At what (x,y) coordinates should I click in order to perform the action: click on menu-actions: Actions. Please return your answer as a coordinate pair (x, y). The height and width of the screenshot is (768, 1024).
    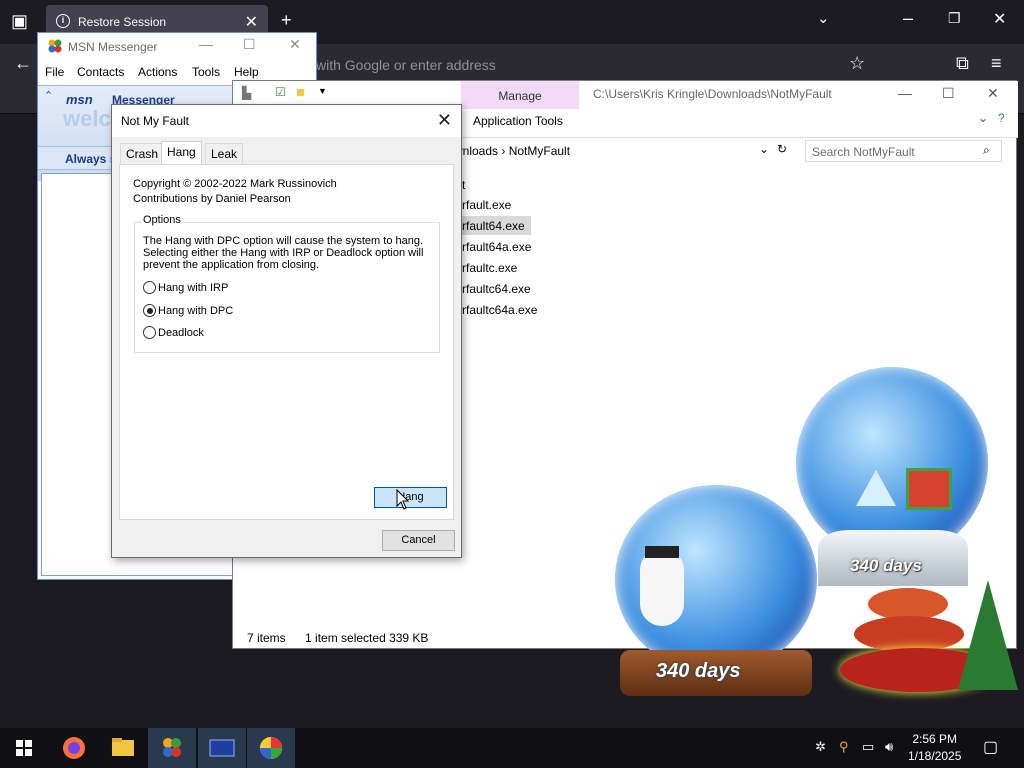
    Looking at the image, I should click on (157, 72).